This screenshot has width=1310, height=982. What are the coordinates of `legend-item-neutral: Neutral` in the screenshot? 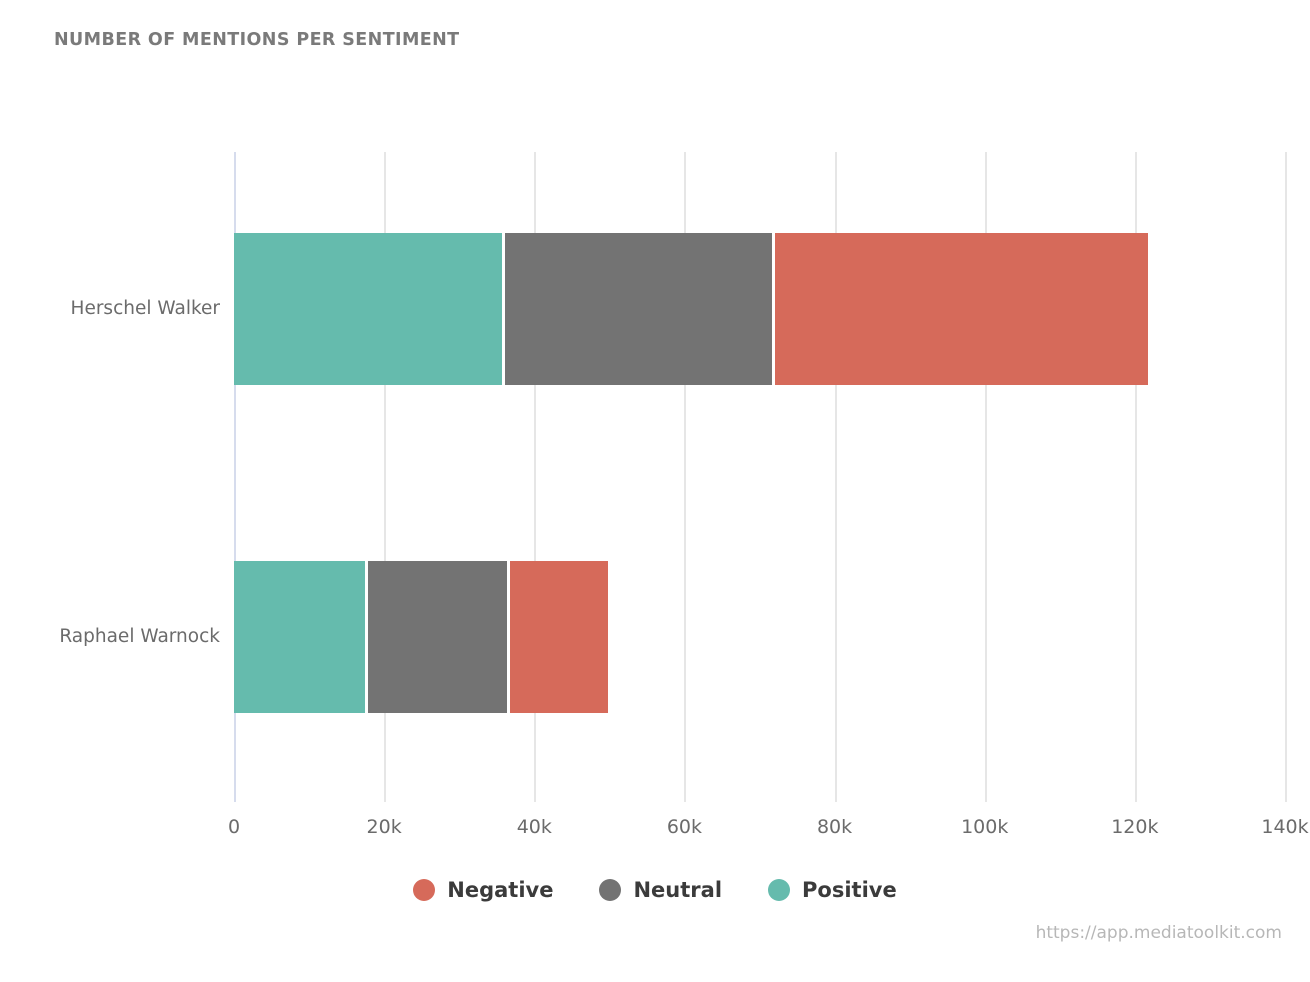 It's located at (660, 890).